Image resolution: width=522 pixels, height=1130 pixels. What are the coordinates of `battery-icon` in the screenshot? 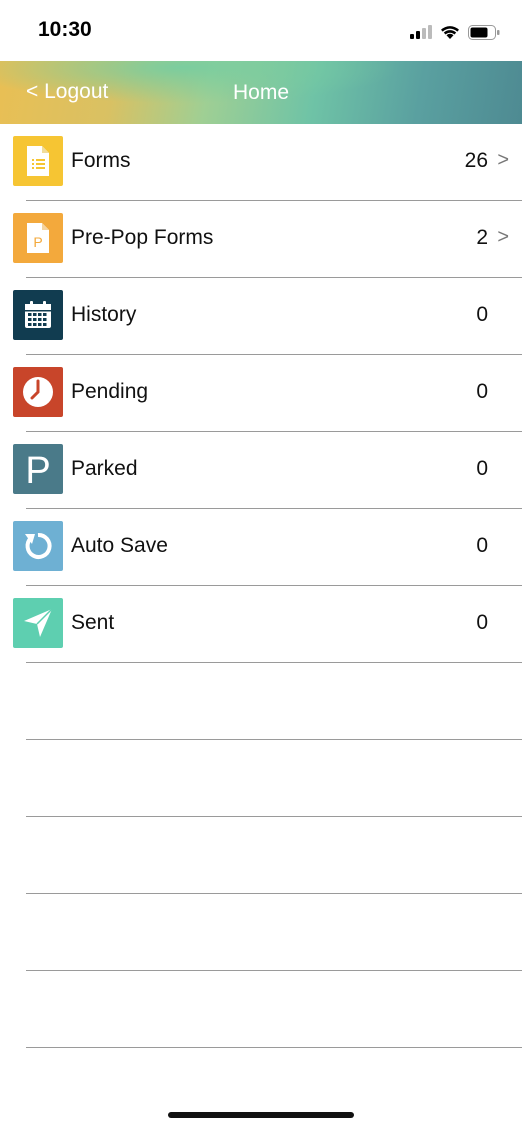 It's located at (484, 32).